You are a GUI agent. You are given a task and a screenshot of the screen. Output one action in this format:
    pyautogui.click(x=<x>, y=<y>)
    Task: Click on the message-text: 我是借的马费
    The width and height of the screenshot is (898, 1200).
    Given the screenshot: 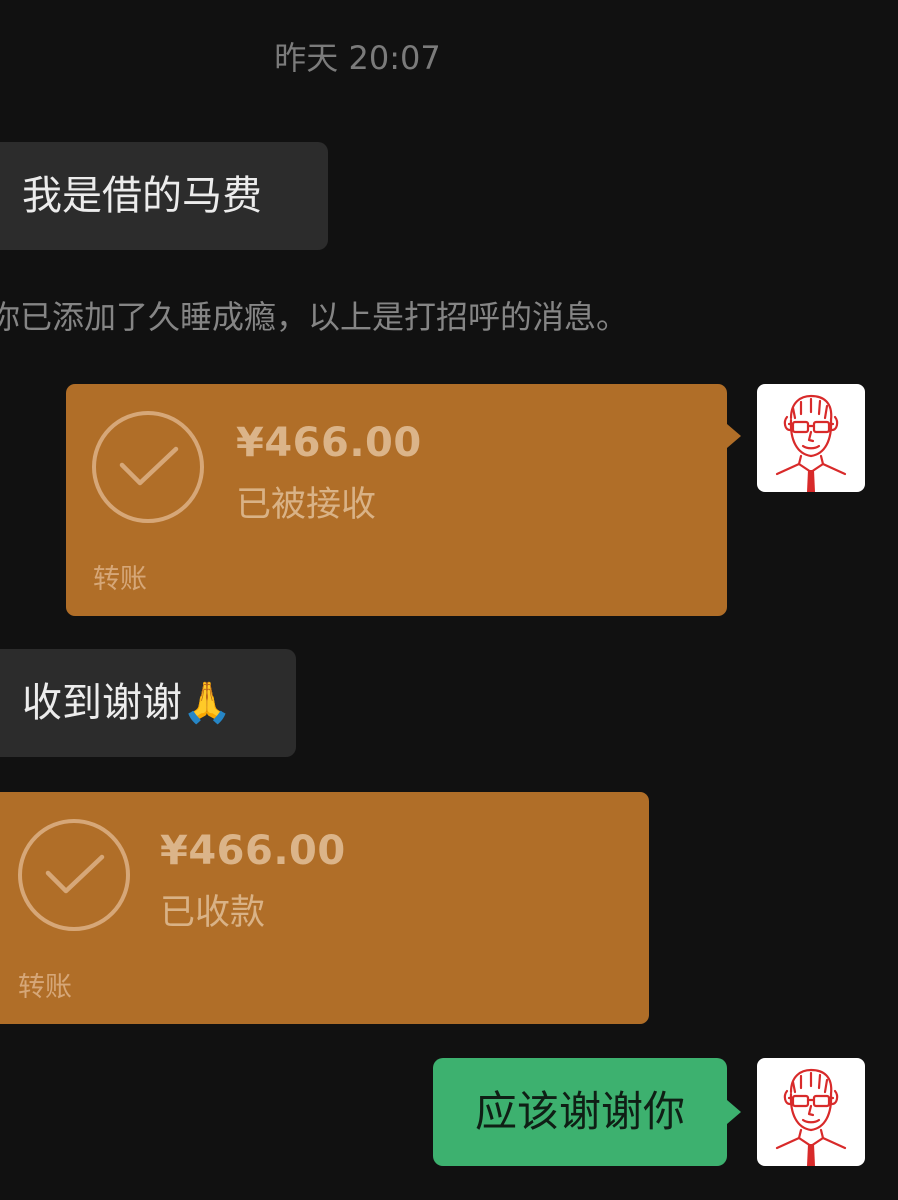 What is the action you would take?
    pyautogui.click(x=142, y=196)
    